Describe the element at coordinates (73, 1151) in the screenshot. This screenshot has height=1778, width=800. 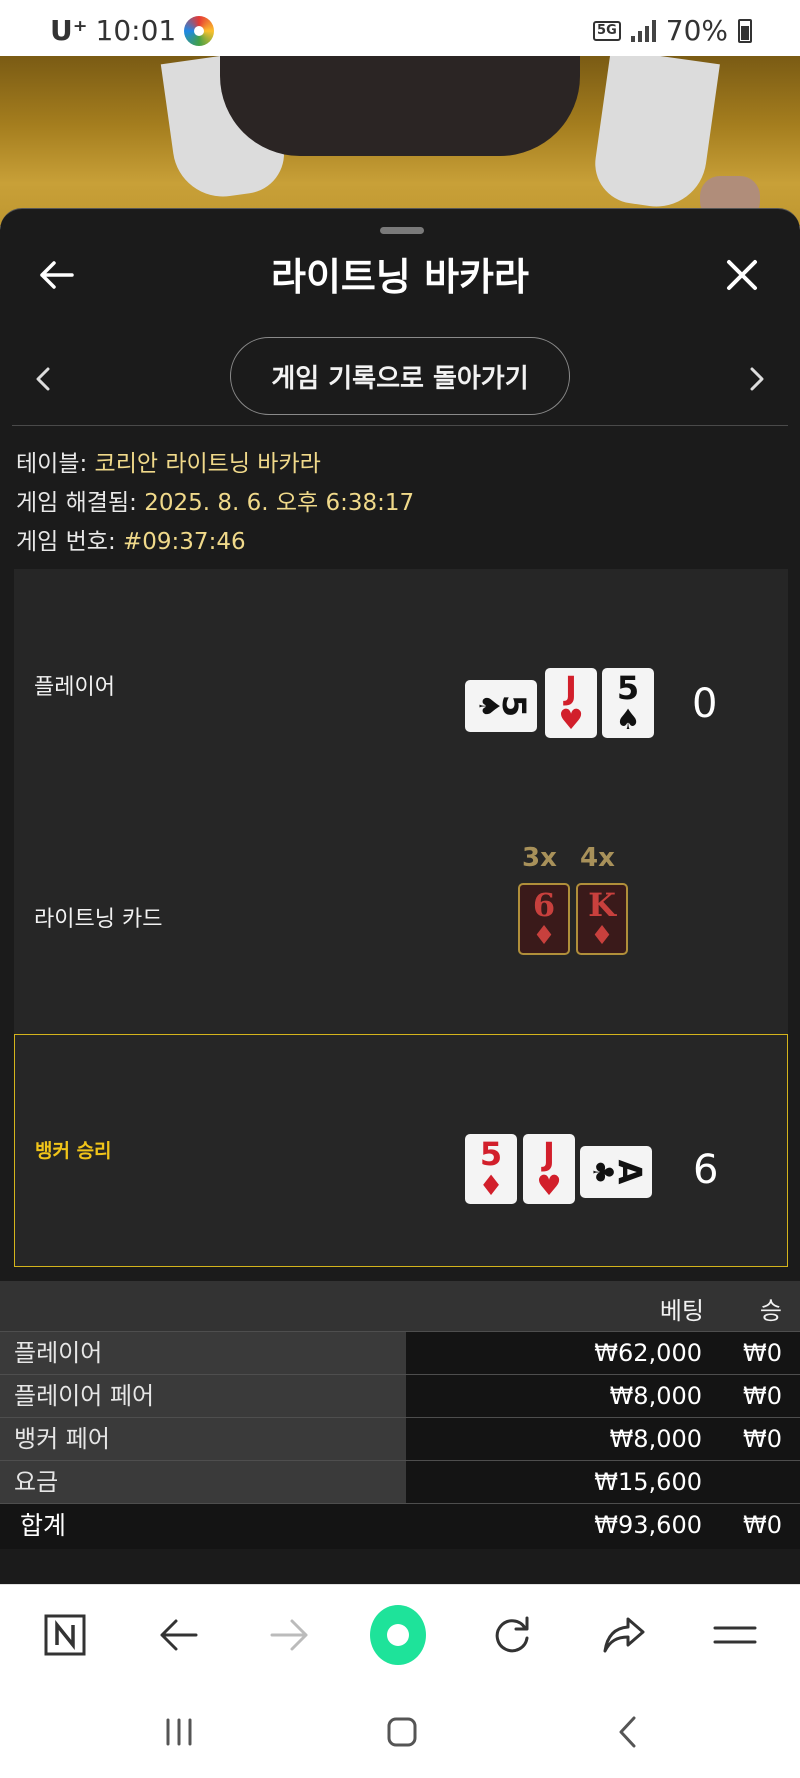
I see `banker-win-label: 뱅커 승리` at that location.